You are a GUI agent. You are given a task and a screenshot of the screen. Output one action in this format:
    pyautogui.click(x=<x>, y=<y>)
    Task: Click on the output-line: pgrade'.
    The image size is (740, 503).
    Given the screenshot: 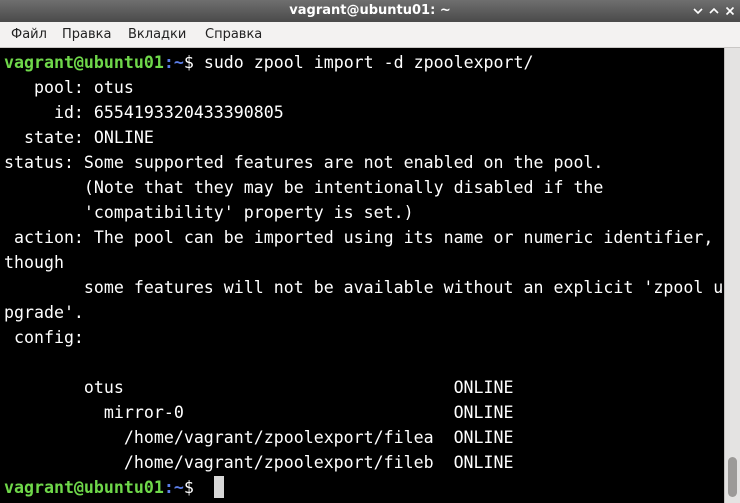 What is the action you would take?
    pyautogui.click(x=44, y=312)
    